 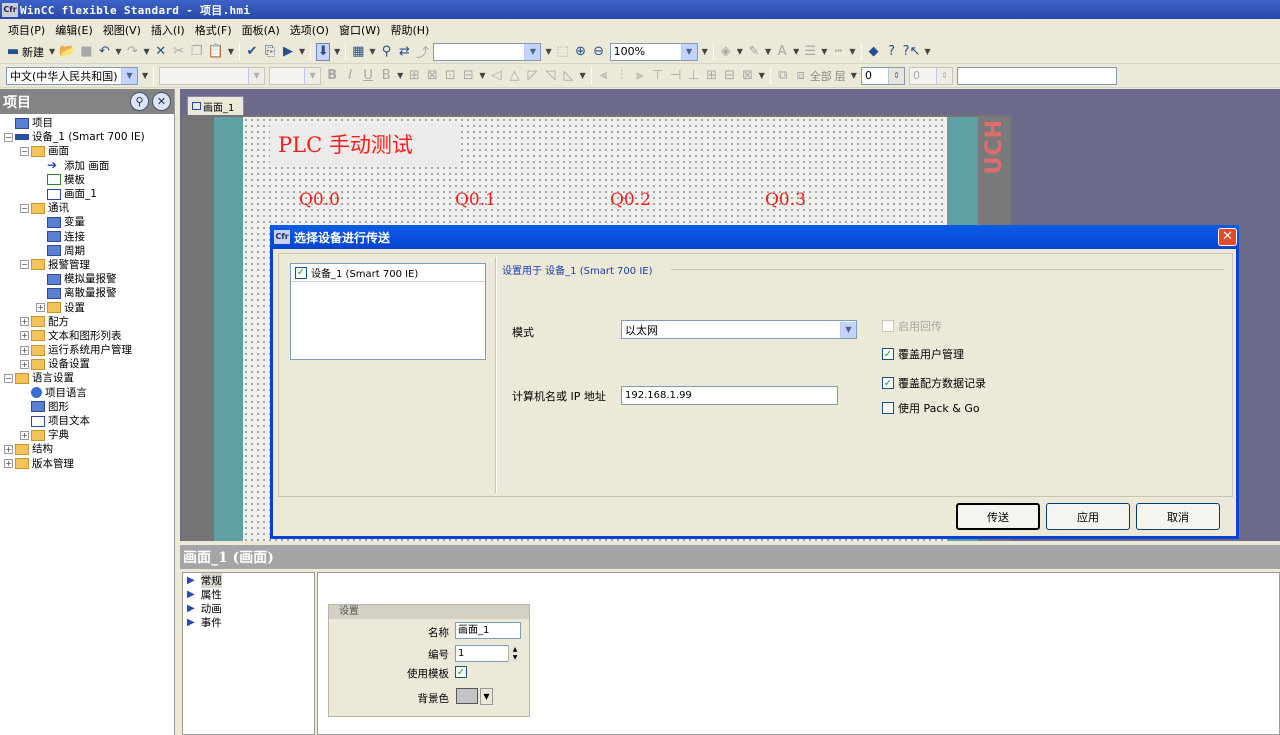 What do you see at coordinates (212, 75) in the screenshot?
I see `font-family-combo: ▼` at bounding box center [212, 75].